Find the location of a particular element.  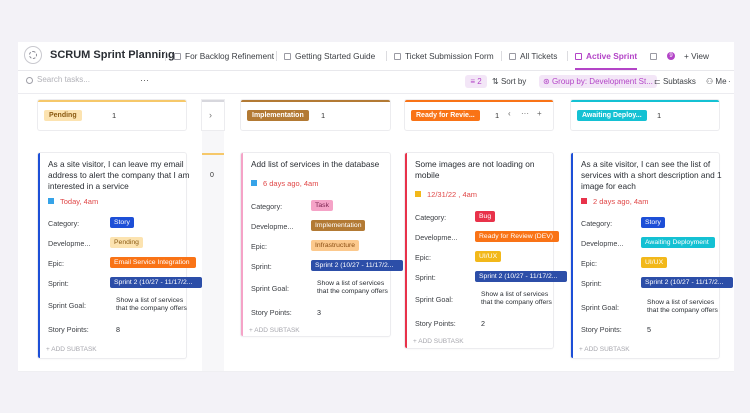

story-points-value: 3 is located at coordinates (319, 312).